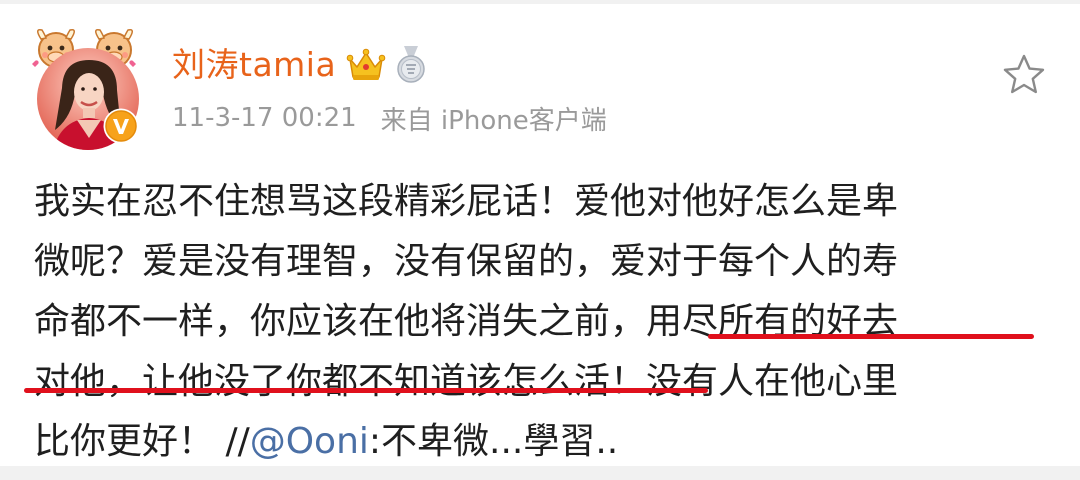 This screenshot has width=1080, height=480. What do you see at coordinates (84, 85) in the screenshot?
I see `avatar-container` at bounding box center [84, 85].